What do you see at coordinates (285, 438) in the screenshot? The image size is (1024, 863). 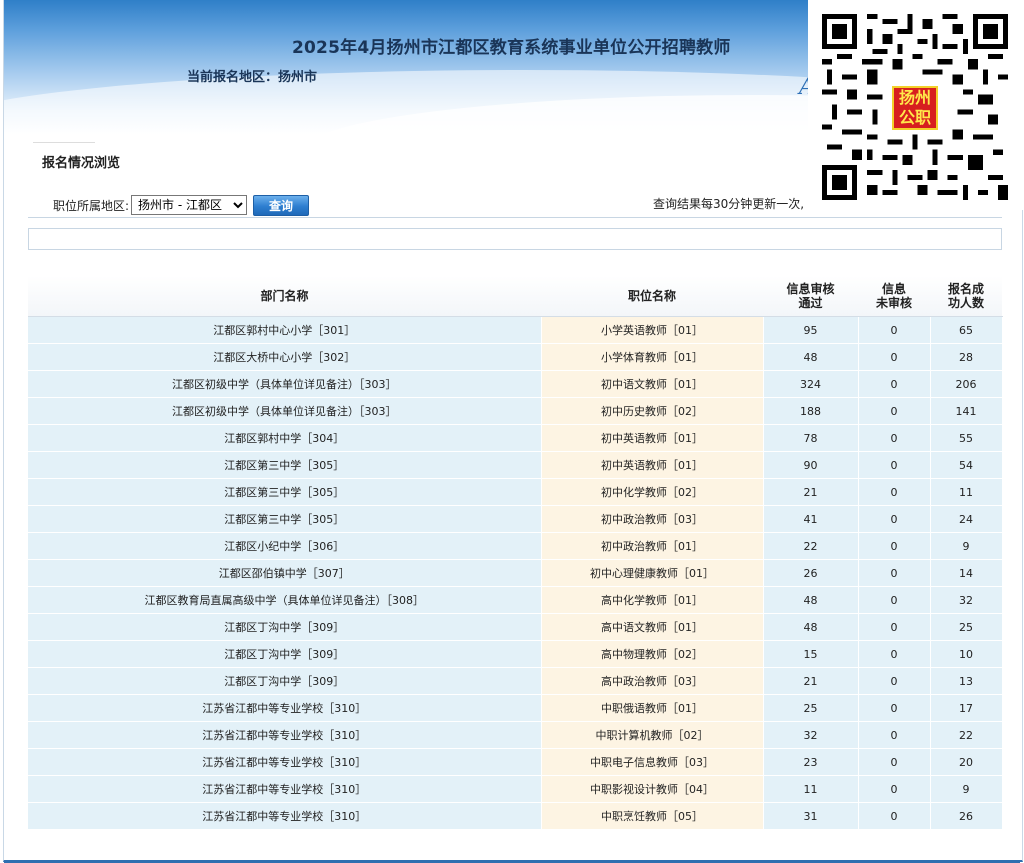 I see `dept-cell: 江都区郭村中学［304］` at bounding box center [285, 438].